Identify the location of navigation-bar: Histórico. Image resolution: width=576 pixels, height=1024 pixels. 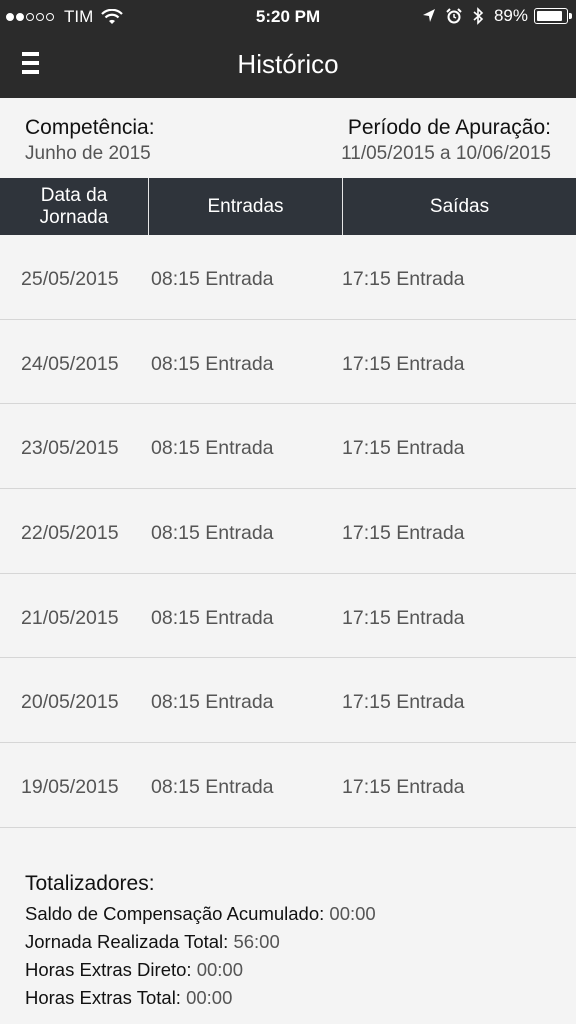
(288, 66).